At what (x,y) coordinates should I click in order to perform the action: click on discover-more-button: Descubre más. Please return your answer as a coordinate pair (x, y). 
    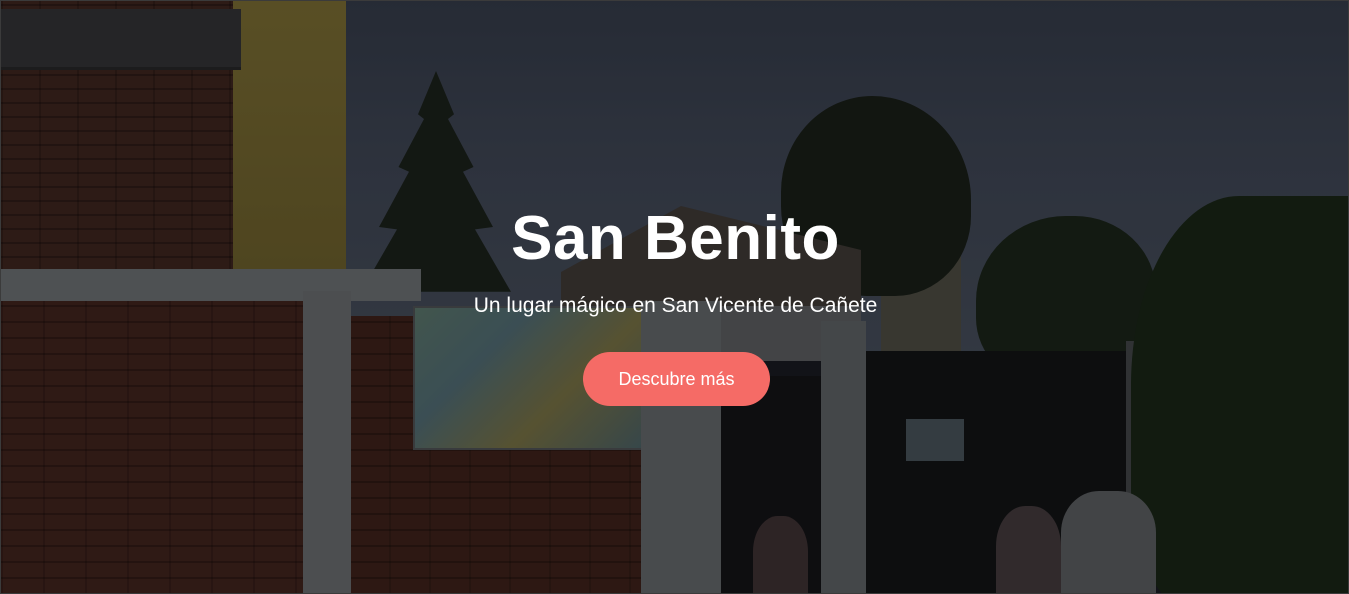
    Looking at the image, I should click on (676, 379).